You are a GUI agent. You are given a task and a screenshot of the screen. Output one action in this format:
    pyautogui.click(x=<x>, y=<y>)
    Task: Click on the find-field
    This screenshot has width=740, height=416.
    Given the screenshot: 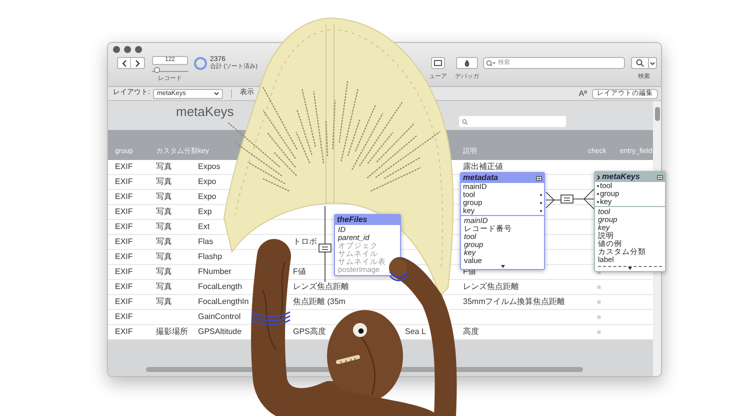 What is the action you would take?
    pyautogui.click(x=512, y=121)
    